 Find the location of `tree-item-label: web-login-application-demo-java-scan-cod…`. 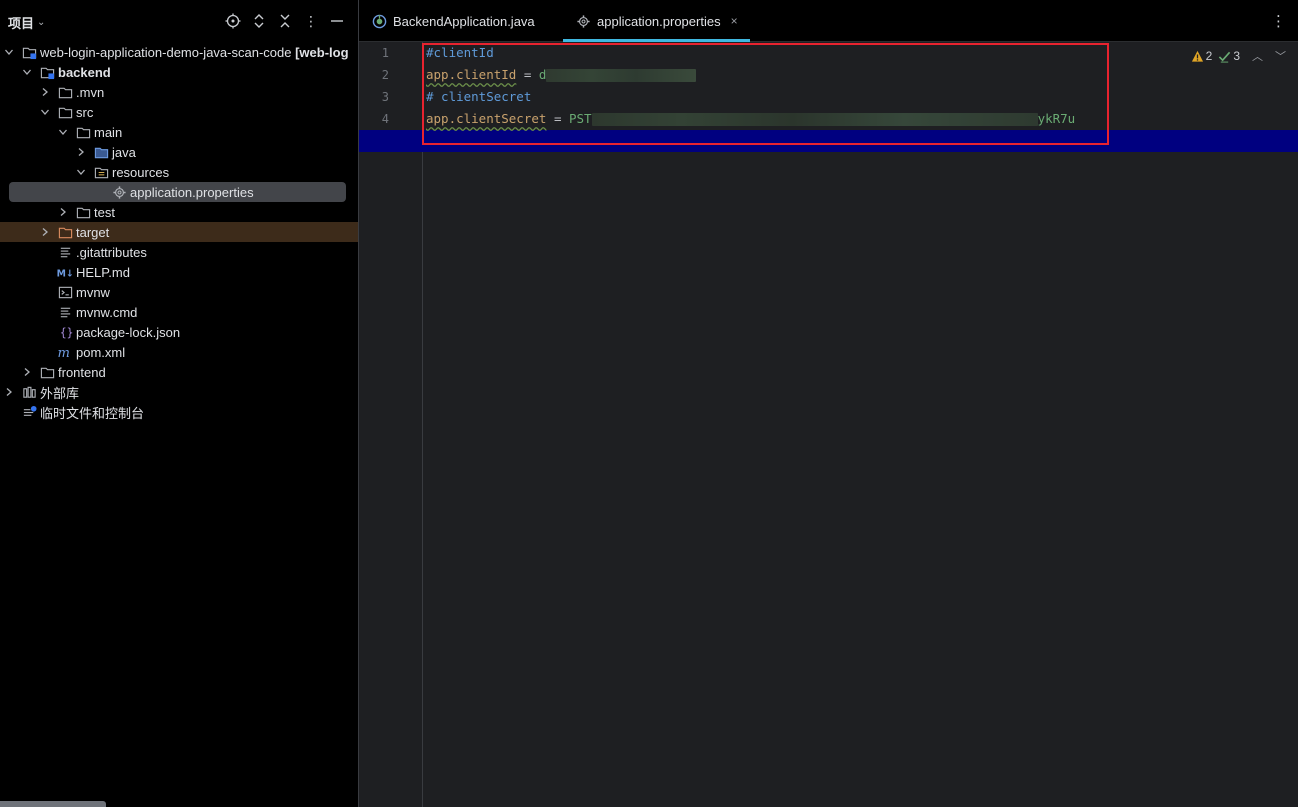

tree-item-label: web-login-application-demo-java-scan-cod… is located at coordinates (166, 52).